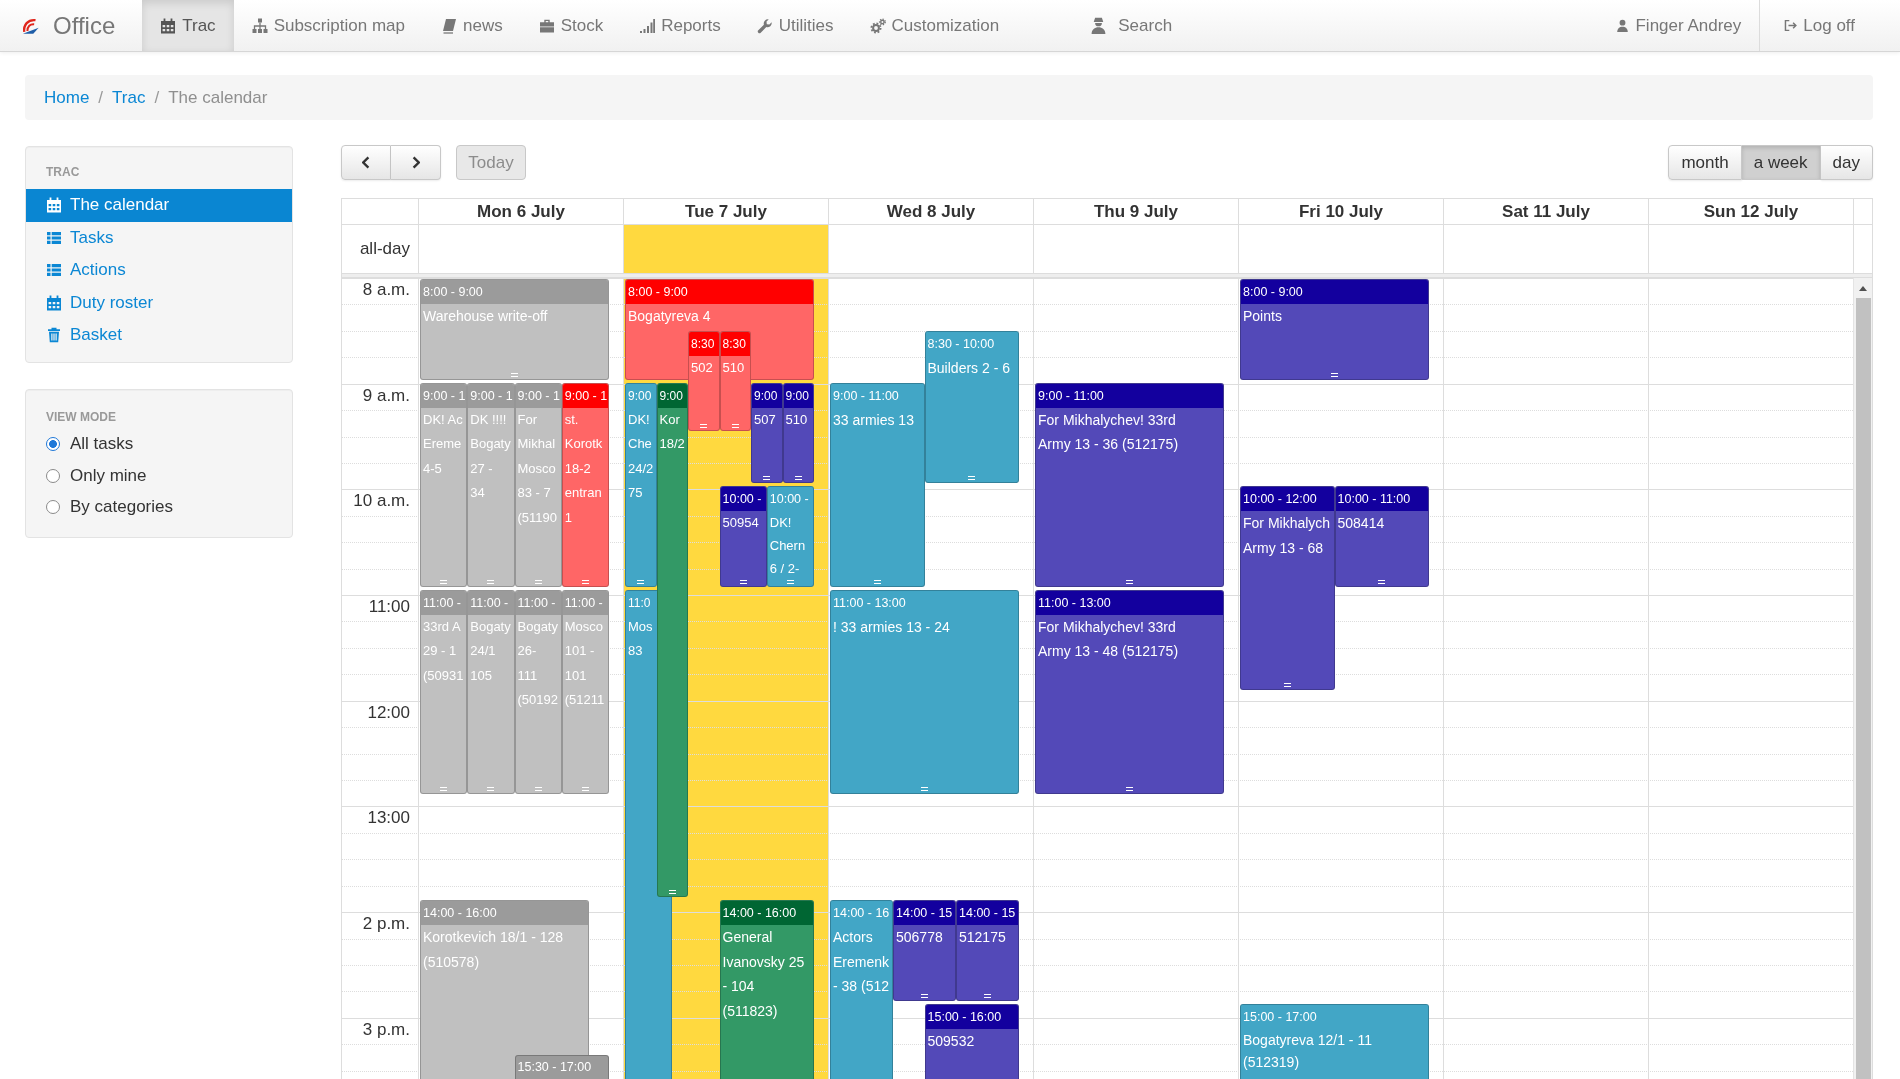  What do you see at coordinates (159, 507) in the screenshot?
I see `view-mode-option: By categories` at bounding box center [159, 507].